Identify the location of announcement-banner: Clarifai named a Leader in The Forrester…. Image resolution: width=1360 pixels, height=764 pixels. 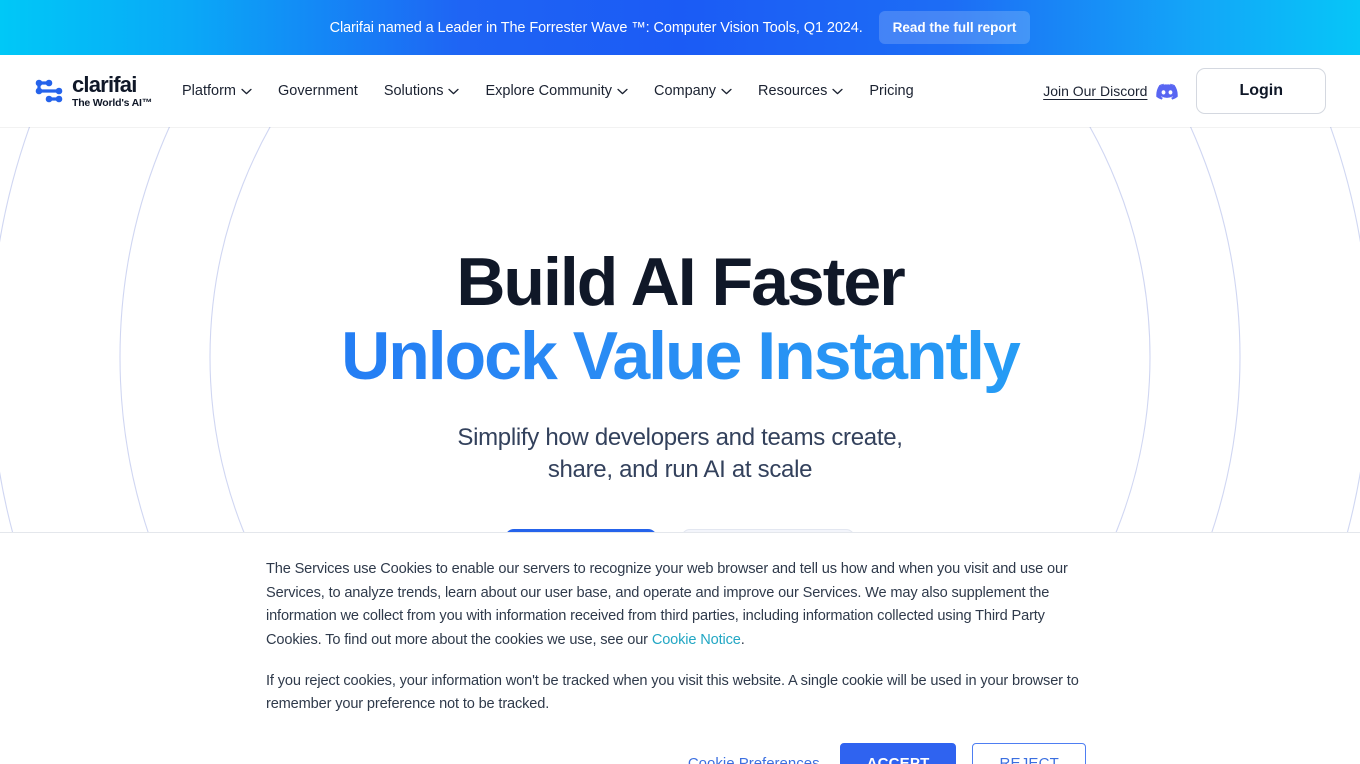
(680, 27).